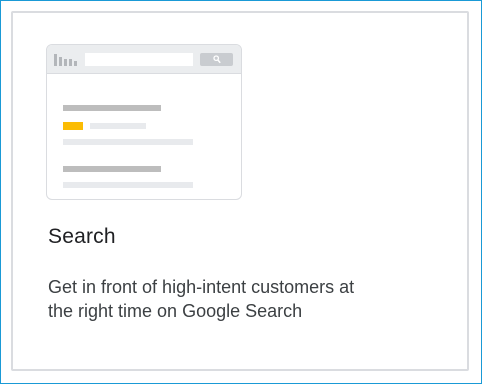  I want to click on illustration-browser-bar, so click(144, 59).